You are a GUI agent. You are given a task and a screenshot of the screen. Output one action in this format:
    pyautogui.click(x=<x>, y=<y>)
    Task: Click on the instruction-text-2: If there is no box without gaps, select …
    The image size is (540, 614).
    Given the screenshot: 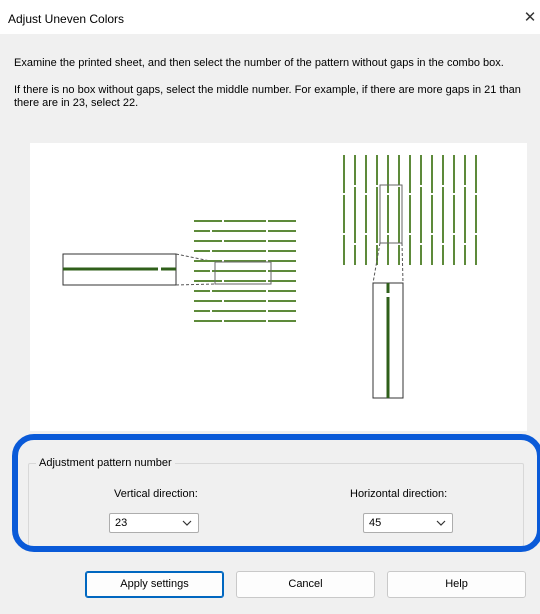 What is the action you would take?
    pyautogui.click(x=267, y=96)
    